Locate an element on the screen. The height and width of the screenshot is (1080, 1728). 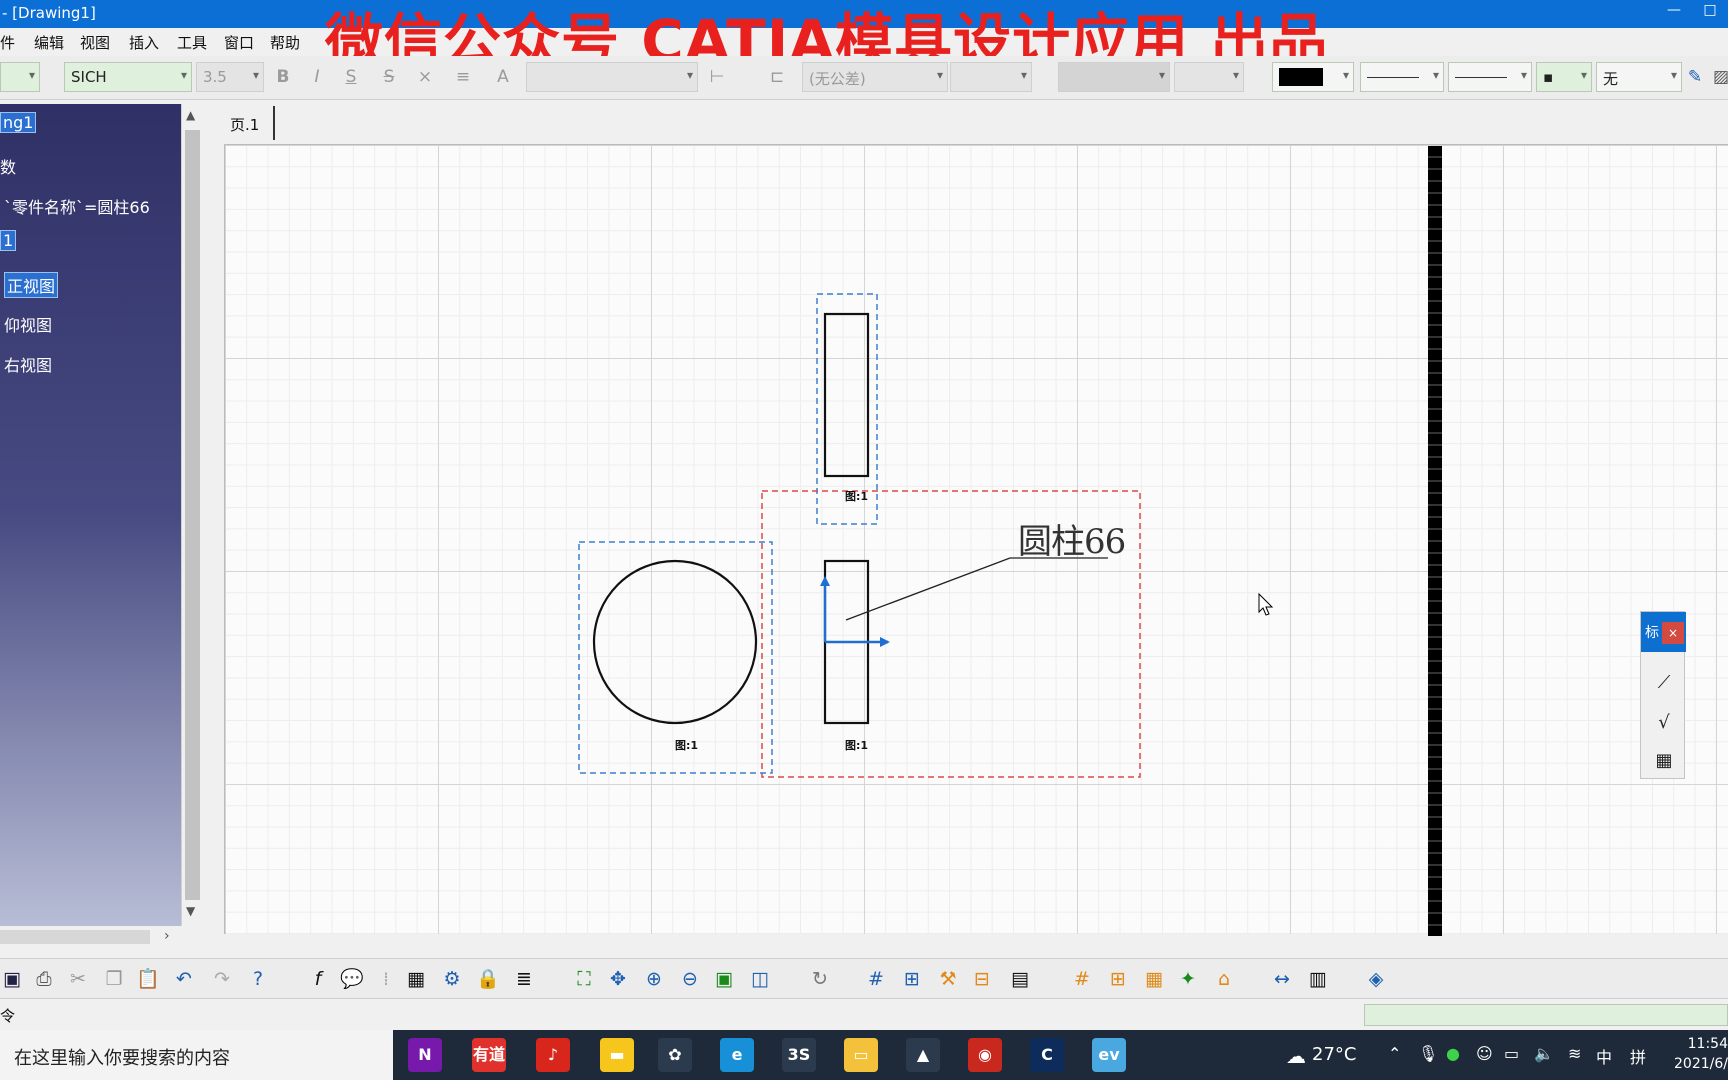
view-label-front: 图:1 is located at coordinates (856, 745).